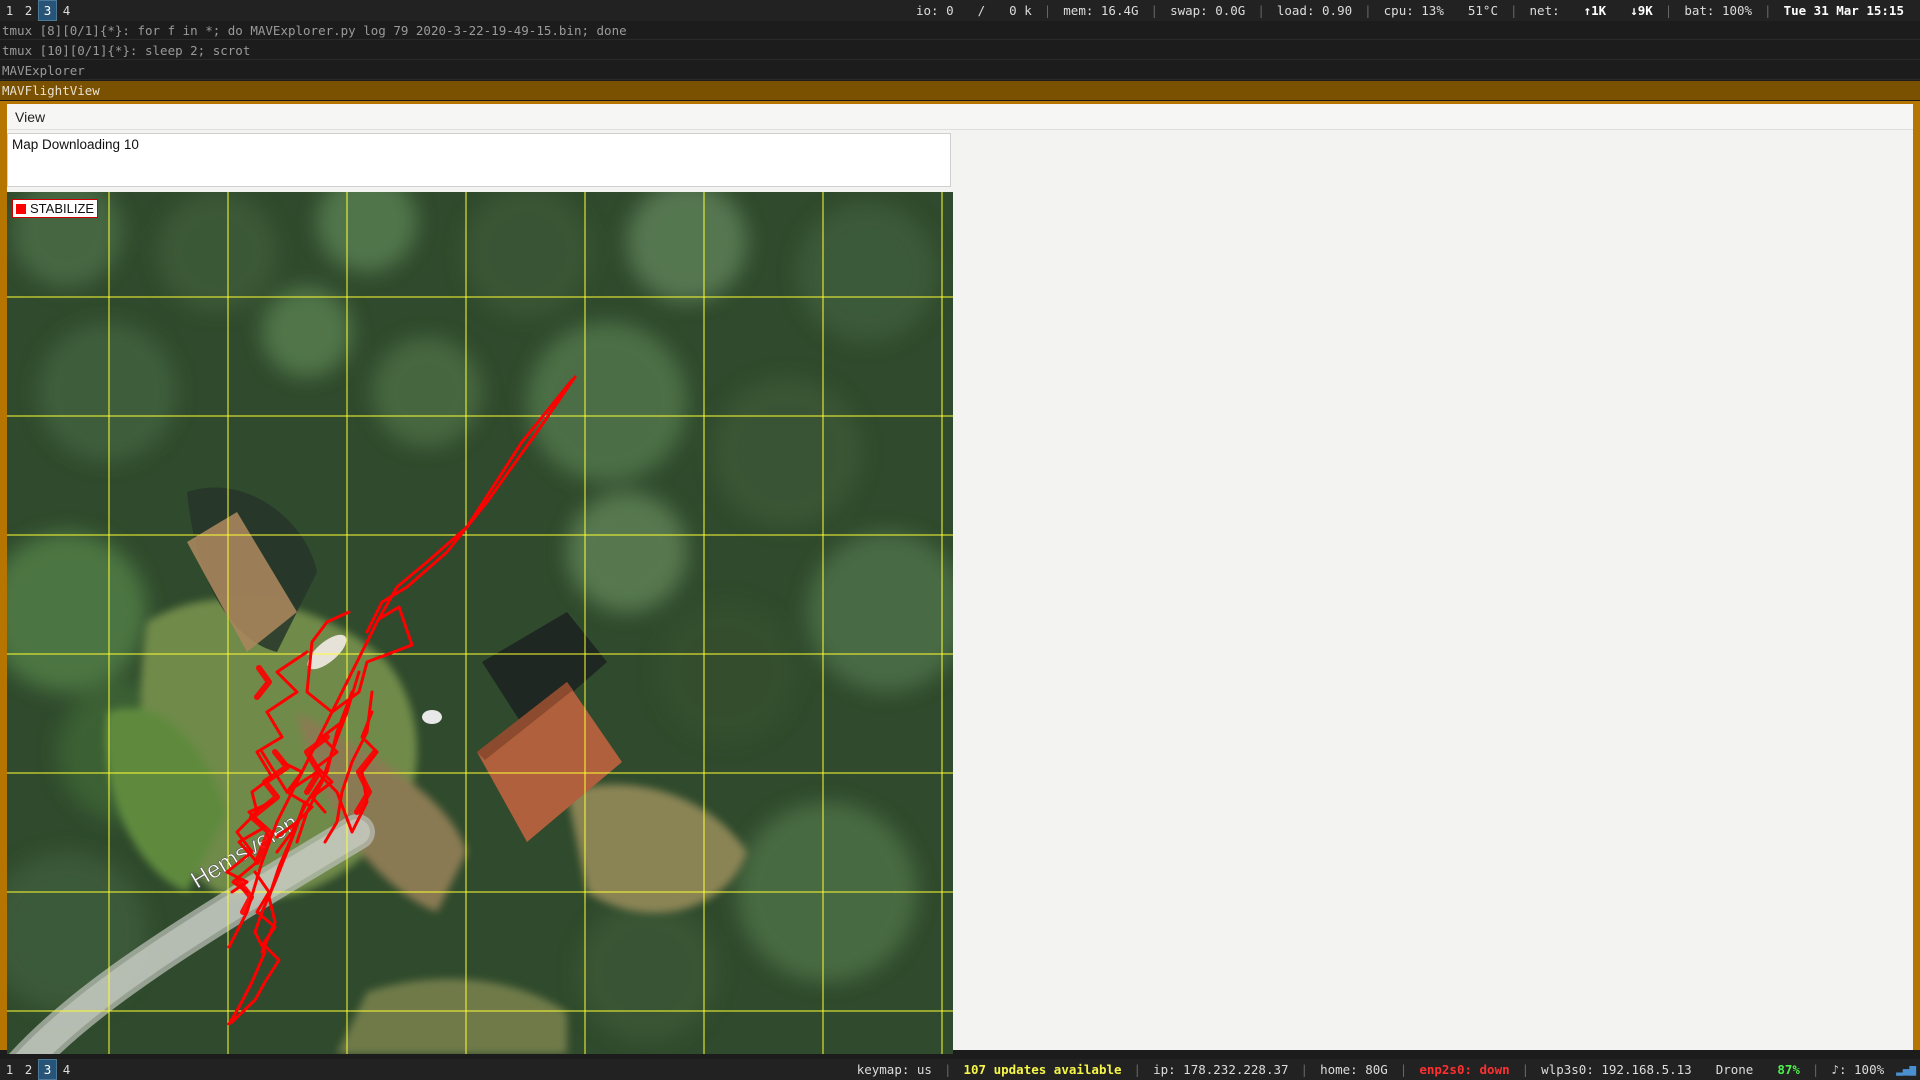  Describe the element at coordinates (960, 90) in the screenshot. I see `mavflightview-window-title: MAVFlightView` at that location.